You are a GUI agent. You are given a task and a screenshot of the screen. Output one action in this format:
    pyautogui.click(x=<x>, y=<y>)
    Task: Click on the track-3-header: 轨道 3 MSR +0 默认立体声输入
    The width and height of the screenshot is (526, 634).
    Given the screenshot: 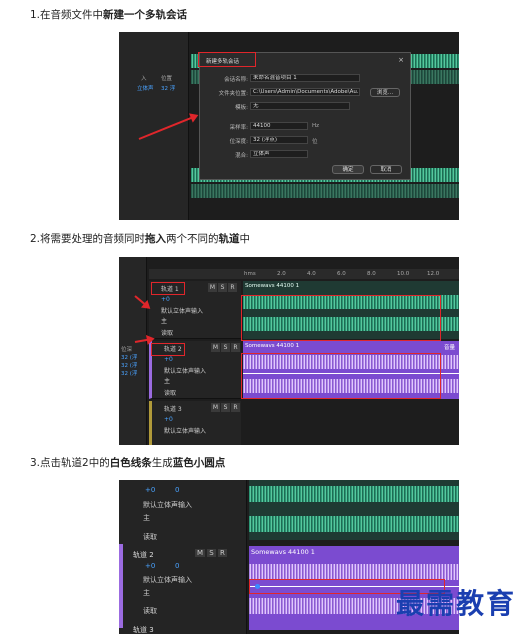 What is the action you would take?
    pyautogui.click(x=195, y=423)
    